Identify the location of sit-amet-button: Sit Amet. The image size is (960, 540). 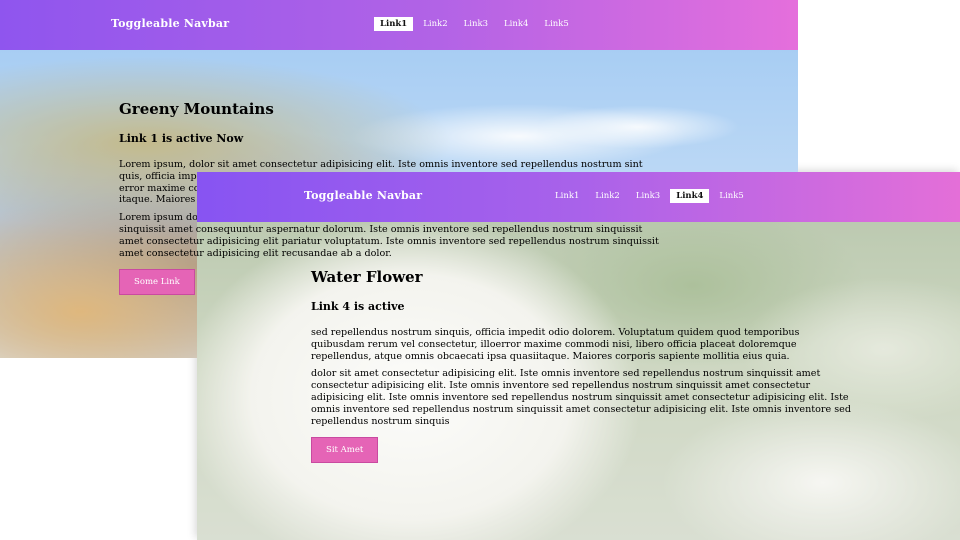
(345, 450).